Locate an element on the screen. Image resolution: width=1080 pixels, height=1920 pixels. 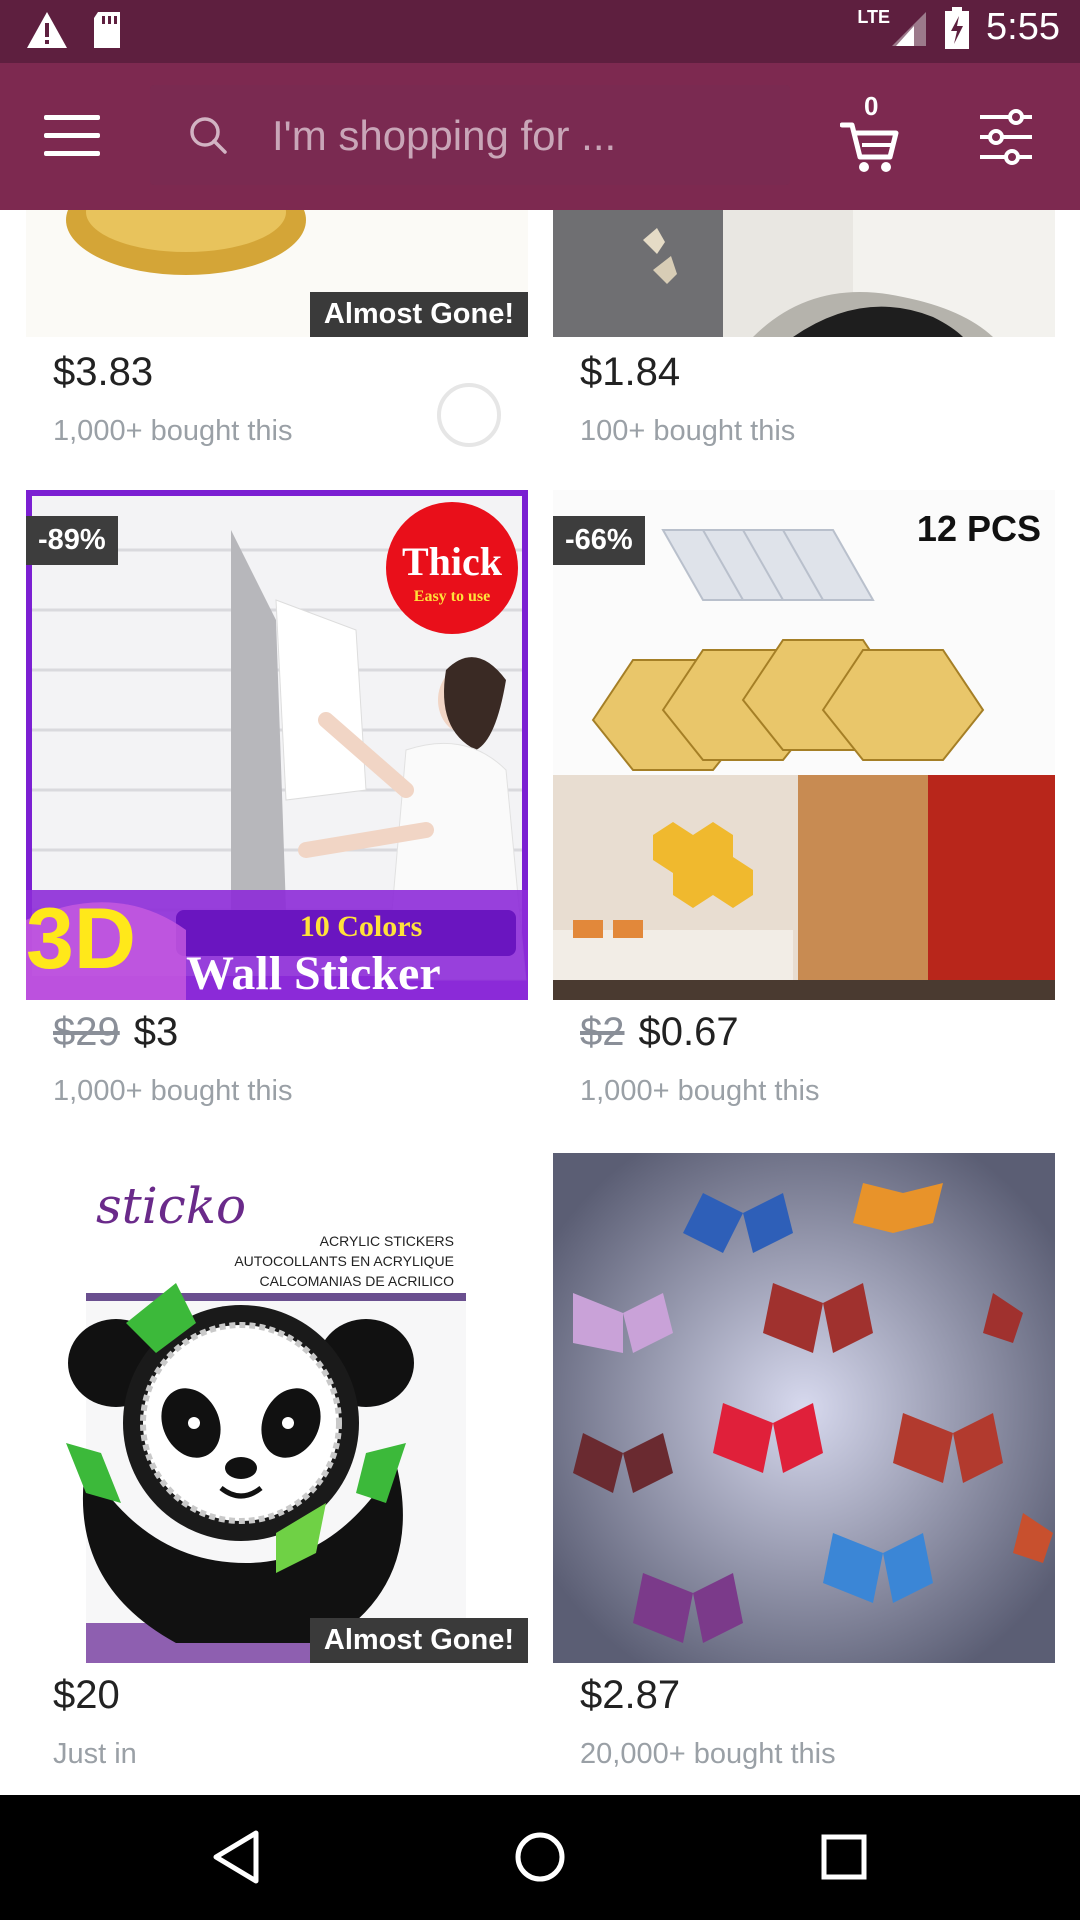
search-bar is located at coordinates (470, 135).